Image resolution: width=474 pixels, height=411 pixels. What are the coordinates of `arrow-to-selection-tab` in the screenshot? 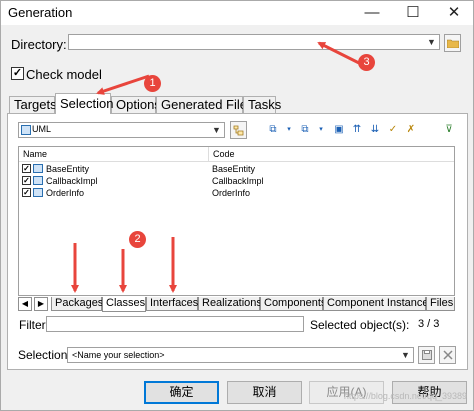 It's located at (123, 84).